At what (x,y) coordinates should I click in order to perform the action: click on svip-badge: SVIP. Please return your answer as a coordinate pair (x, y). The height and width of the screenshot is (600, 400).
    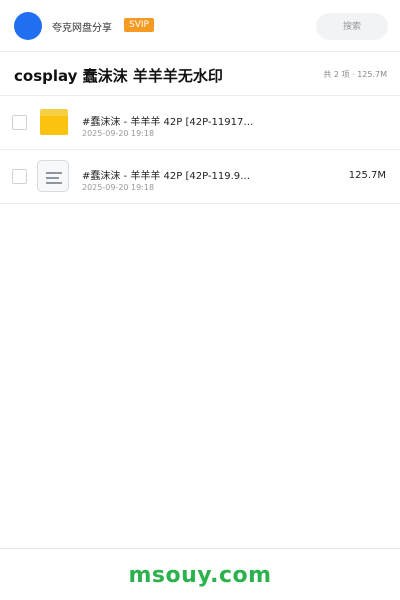
    Looking at the image, I should click on (139, 25).